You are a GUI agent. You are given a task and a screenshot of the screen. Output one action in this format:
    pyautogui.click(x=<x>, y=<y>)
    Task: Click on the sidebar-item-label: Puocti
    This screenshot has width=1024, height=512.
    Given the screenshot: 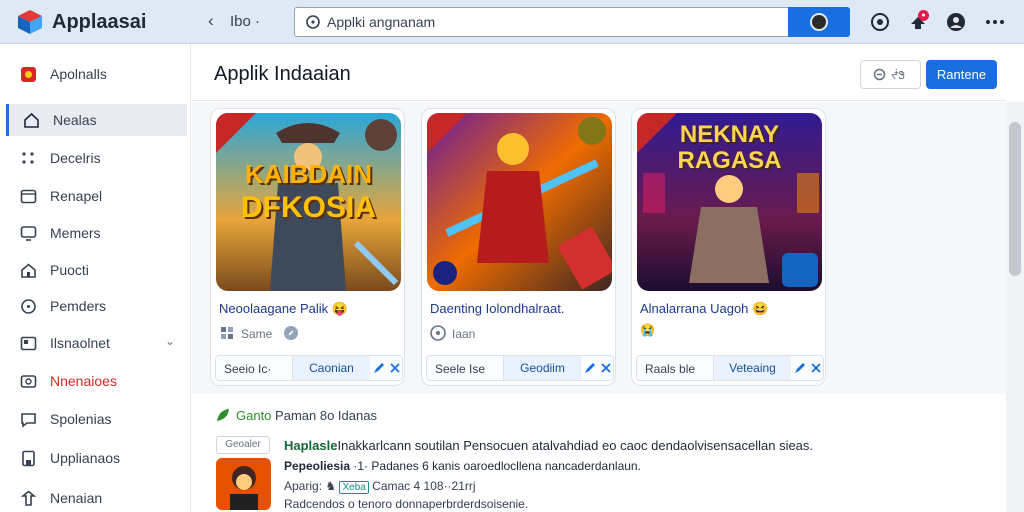 What is the action you would take?
    pyautogui.click(x=69, y=270)
    